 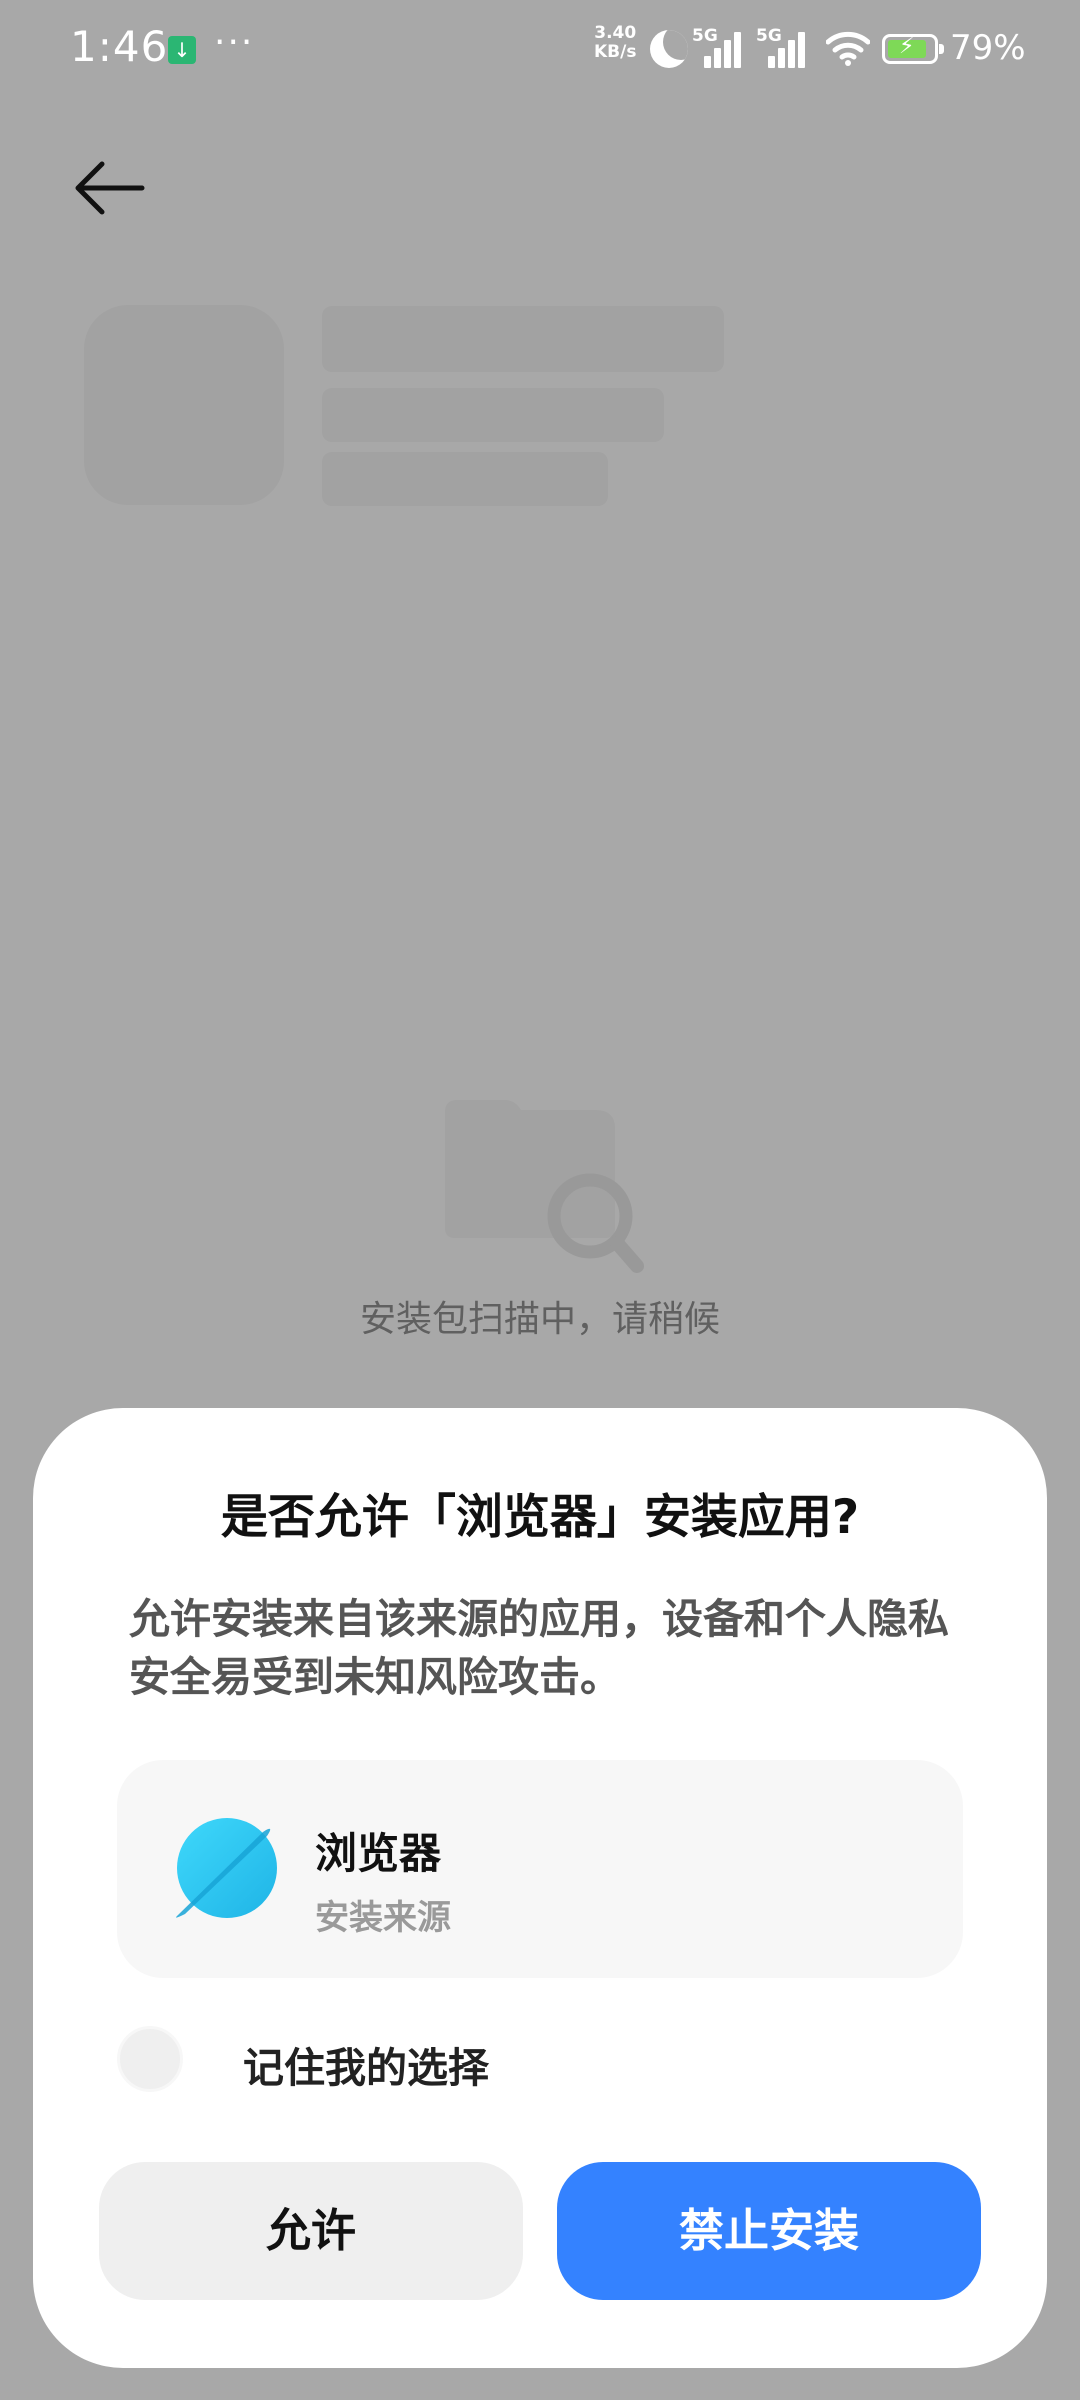 What do you see at coordinates (226, 1868) in the screenshot?
I see `browser-planet-icon` at bounding box center [226, 1868].